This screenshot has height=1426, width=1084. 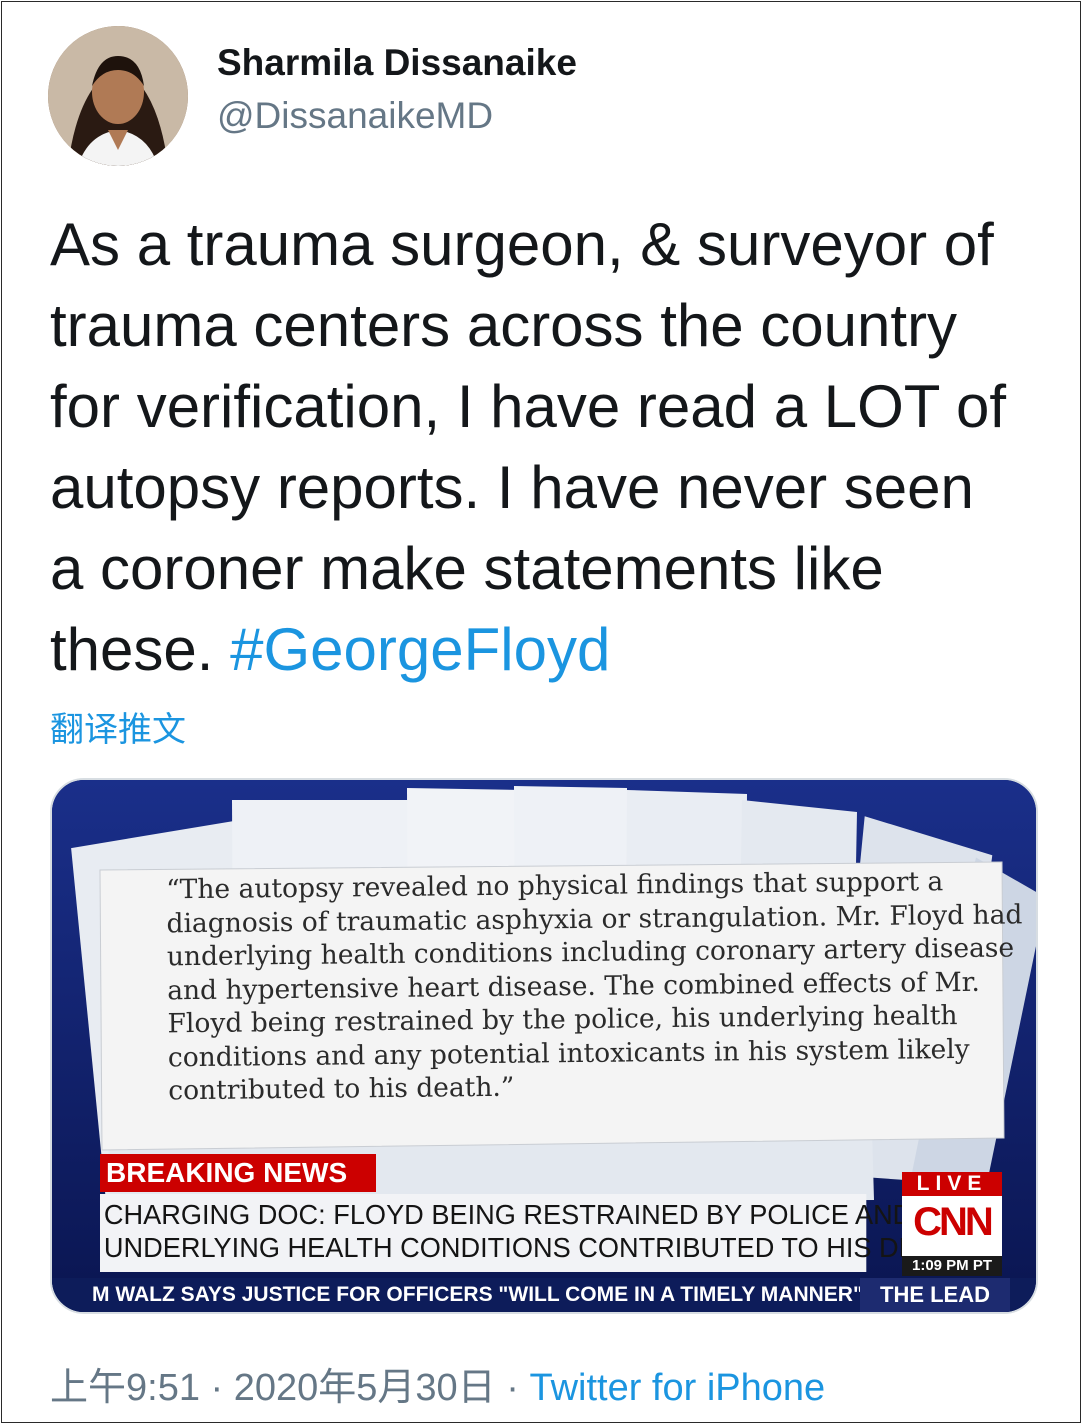 I want to click on cnn-logo: CNN, so click(x=953, y=1222).